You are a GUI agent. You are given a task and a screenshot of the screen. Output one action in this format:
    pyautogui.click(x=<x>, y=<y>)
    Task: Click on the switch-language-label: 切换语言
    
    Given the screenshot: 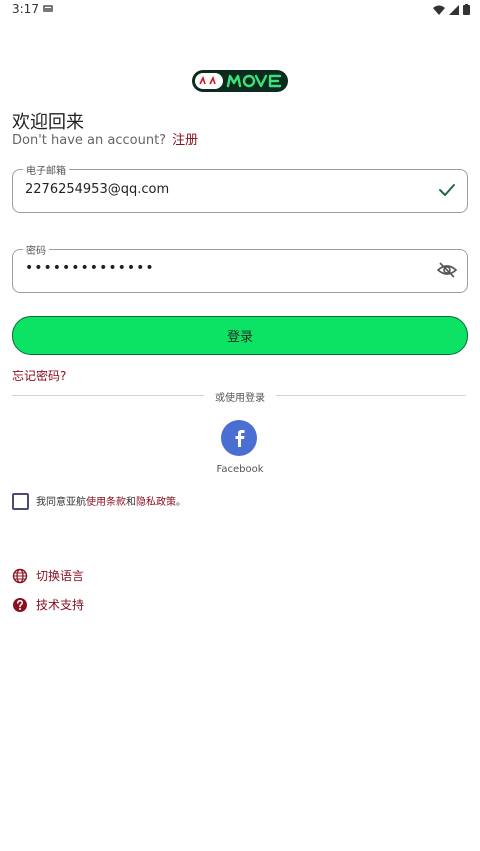 What is the action you would take?
    pyautogui.click(x=60, y=576)
    